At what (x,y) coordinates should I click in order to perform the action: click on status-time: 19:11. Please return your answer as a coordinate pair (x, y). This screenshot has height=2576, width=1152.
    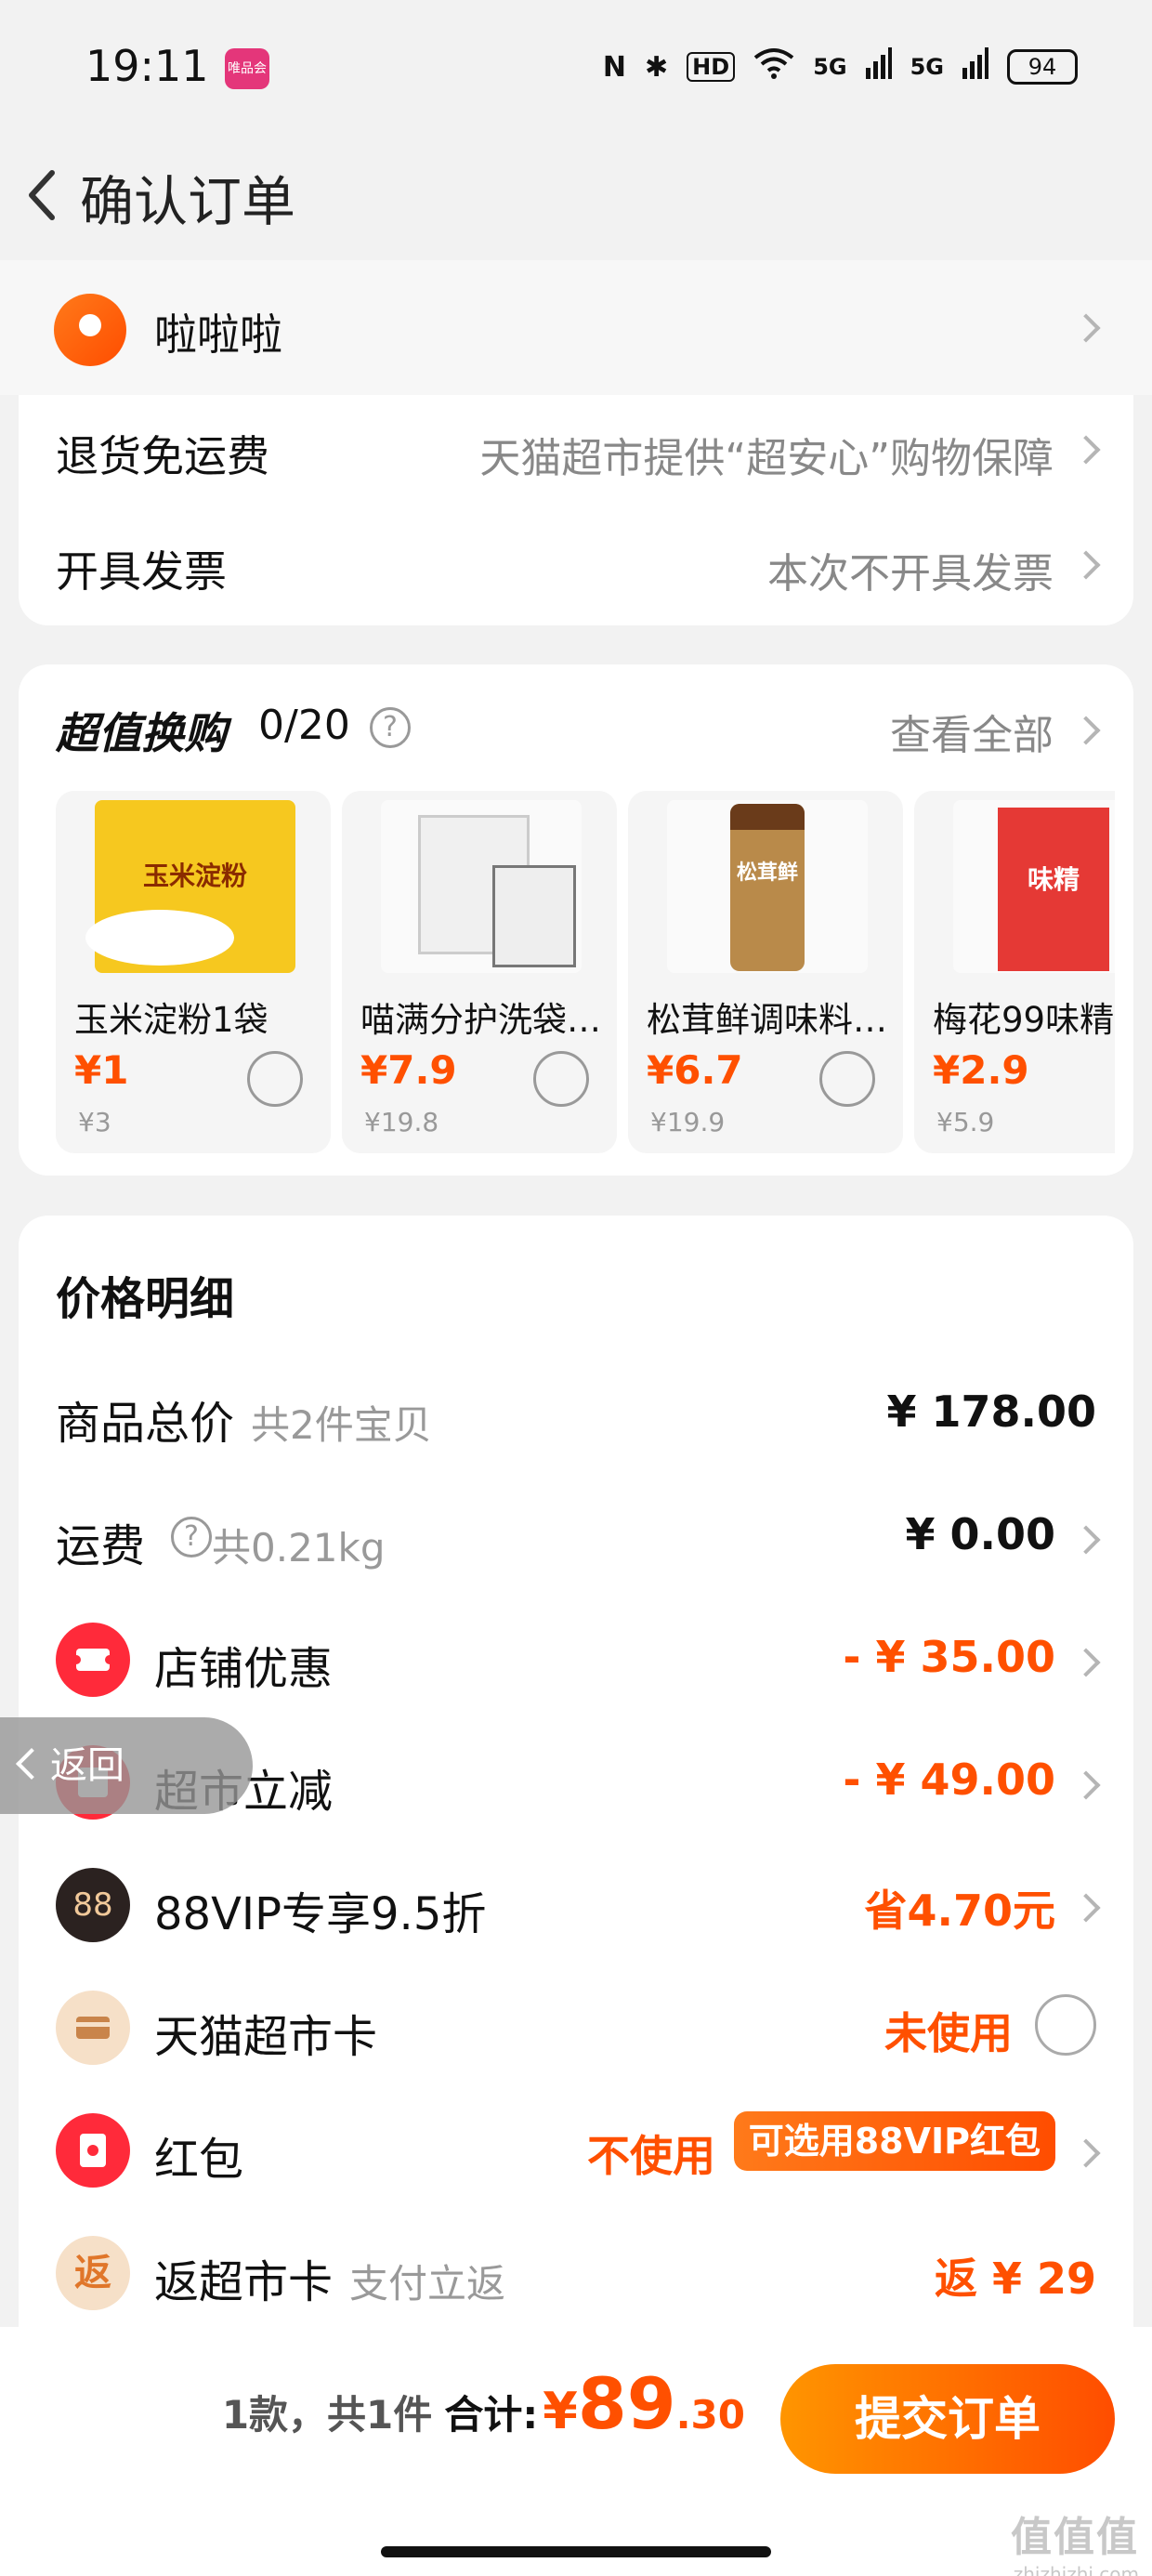
    Looking at the image, I should click on (147, 66).